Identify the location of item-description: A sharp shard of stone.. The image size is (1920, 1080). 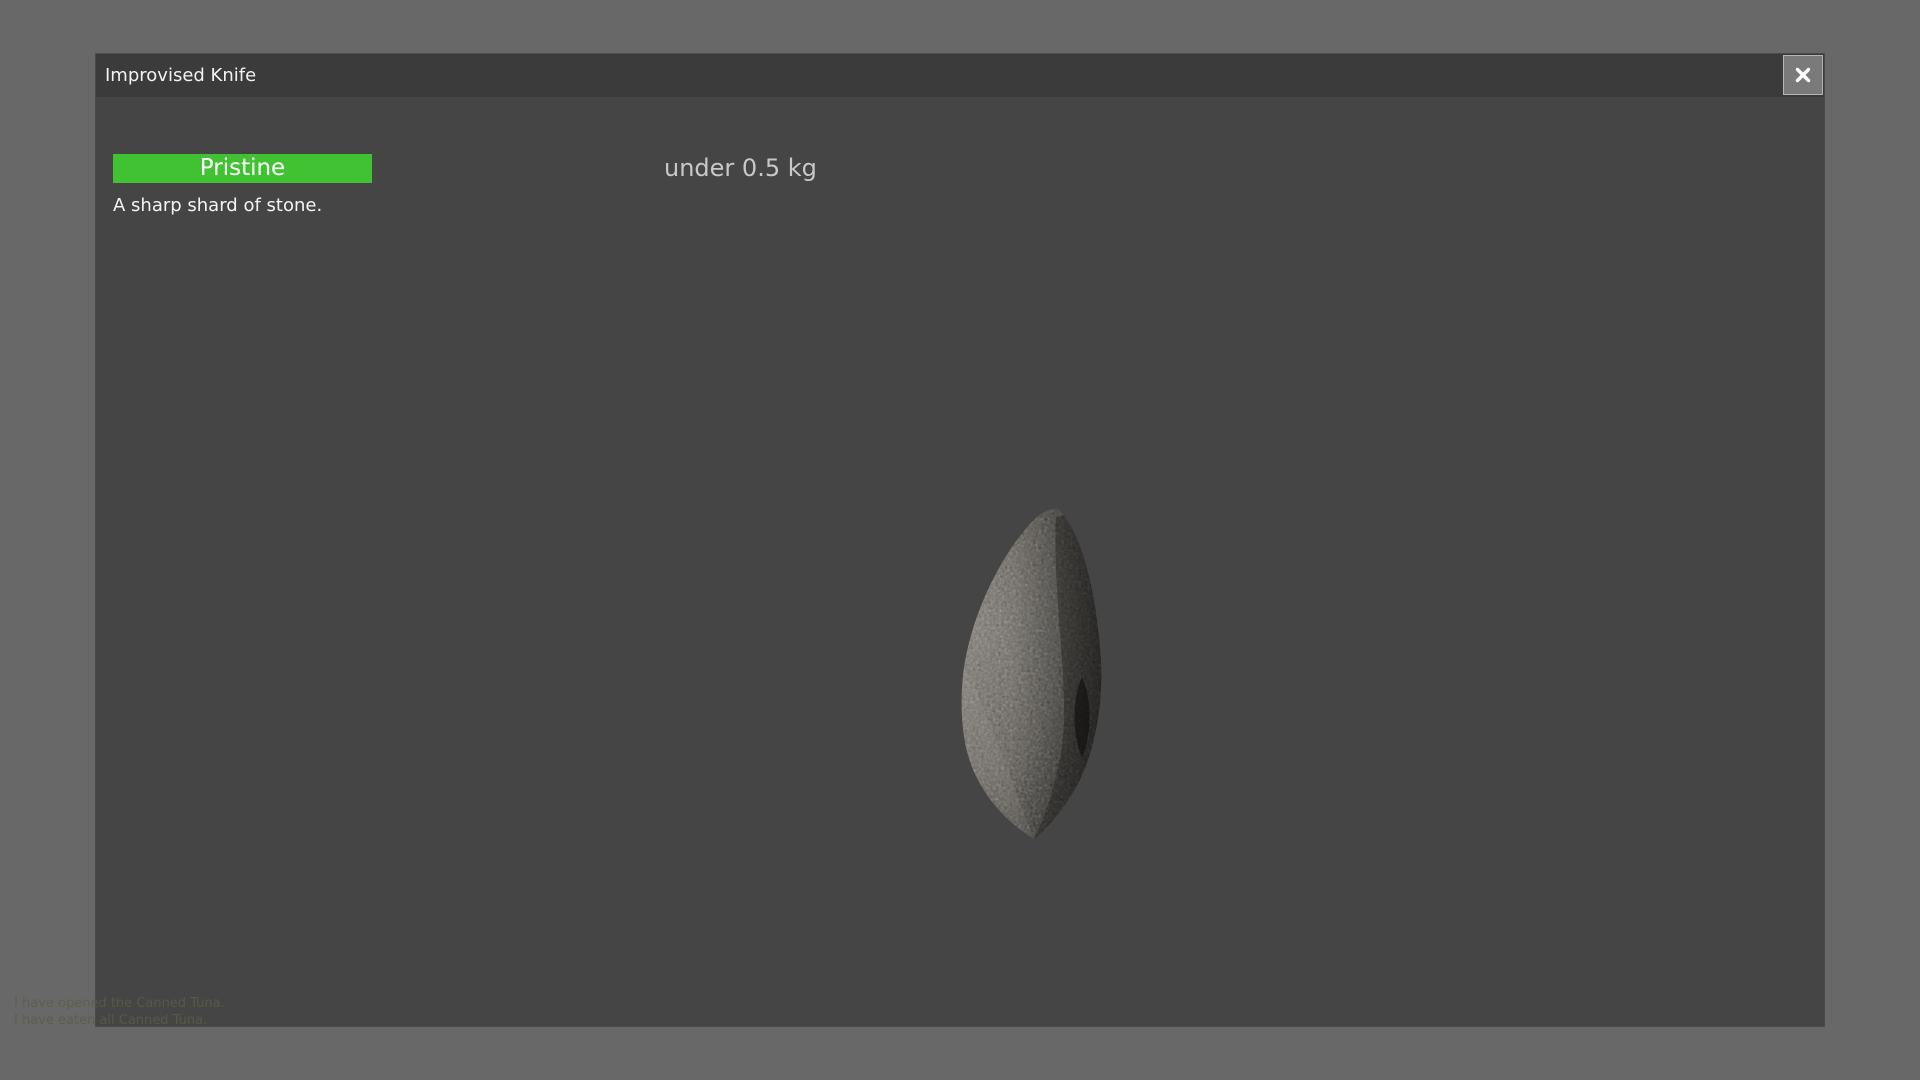
(218, 205).